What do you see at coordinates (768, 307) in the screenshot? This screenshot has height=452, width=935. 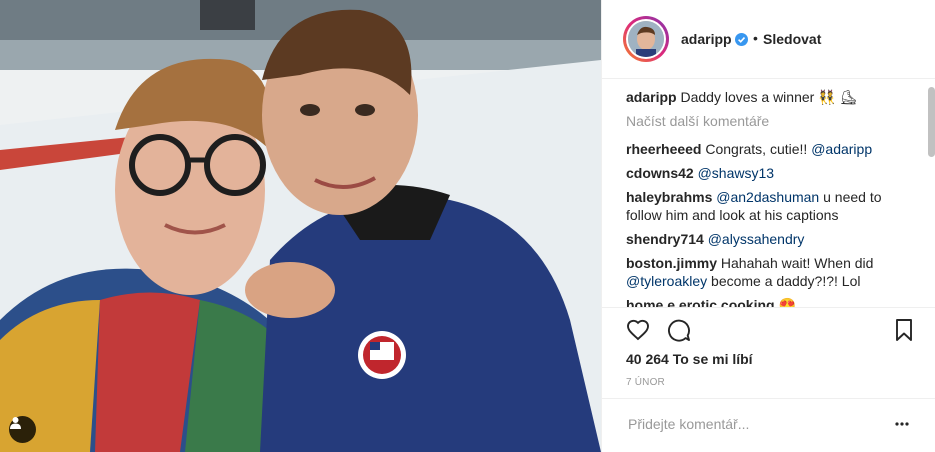 I see `actions-divider` at bounding box center [768, 307].